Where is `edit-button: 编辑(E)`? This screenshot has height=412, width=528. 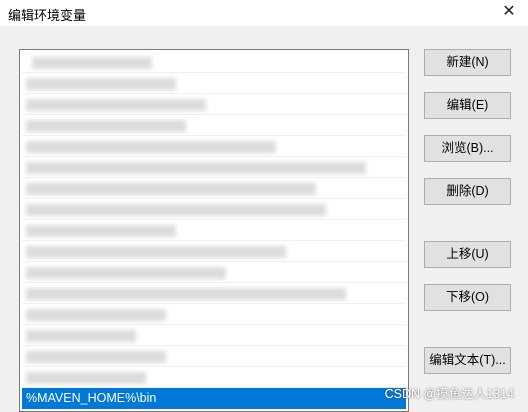 edit-button: 编辑(E) is located at coordinates (467, 105).